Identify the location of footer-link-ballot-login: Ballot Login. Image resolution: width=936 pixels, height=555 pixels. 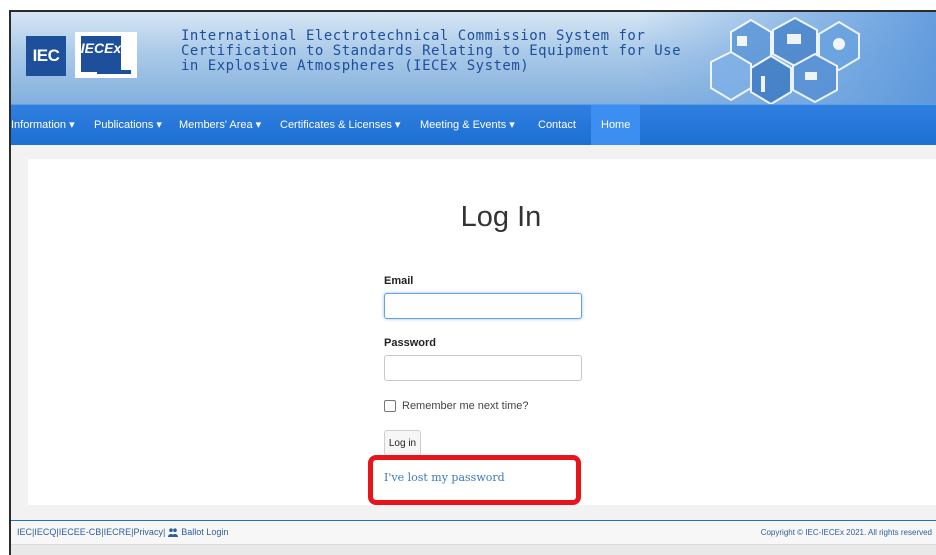
(204, 532).